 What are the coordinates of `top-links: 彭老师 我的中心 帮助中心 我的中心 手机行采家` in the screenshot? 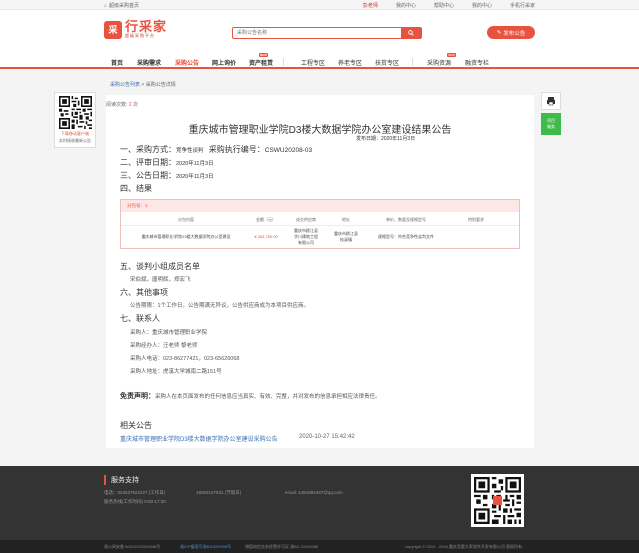 It's located at (449, 5).